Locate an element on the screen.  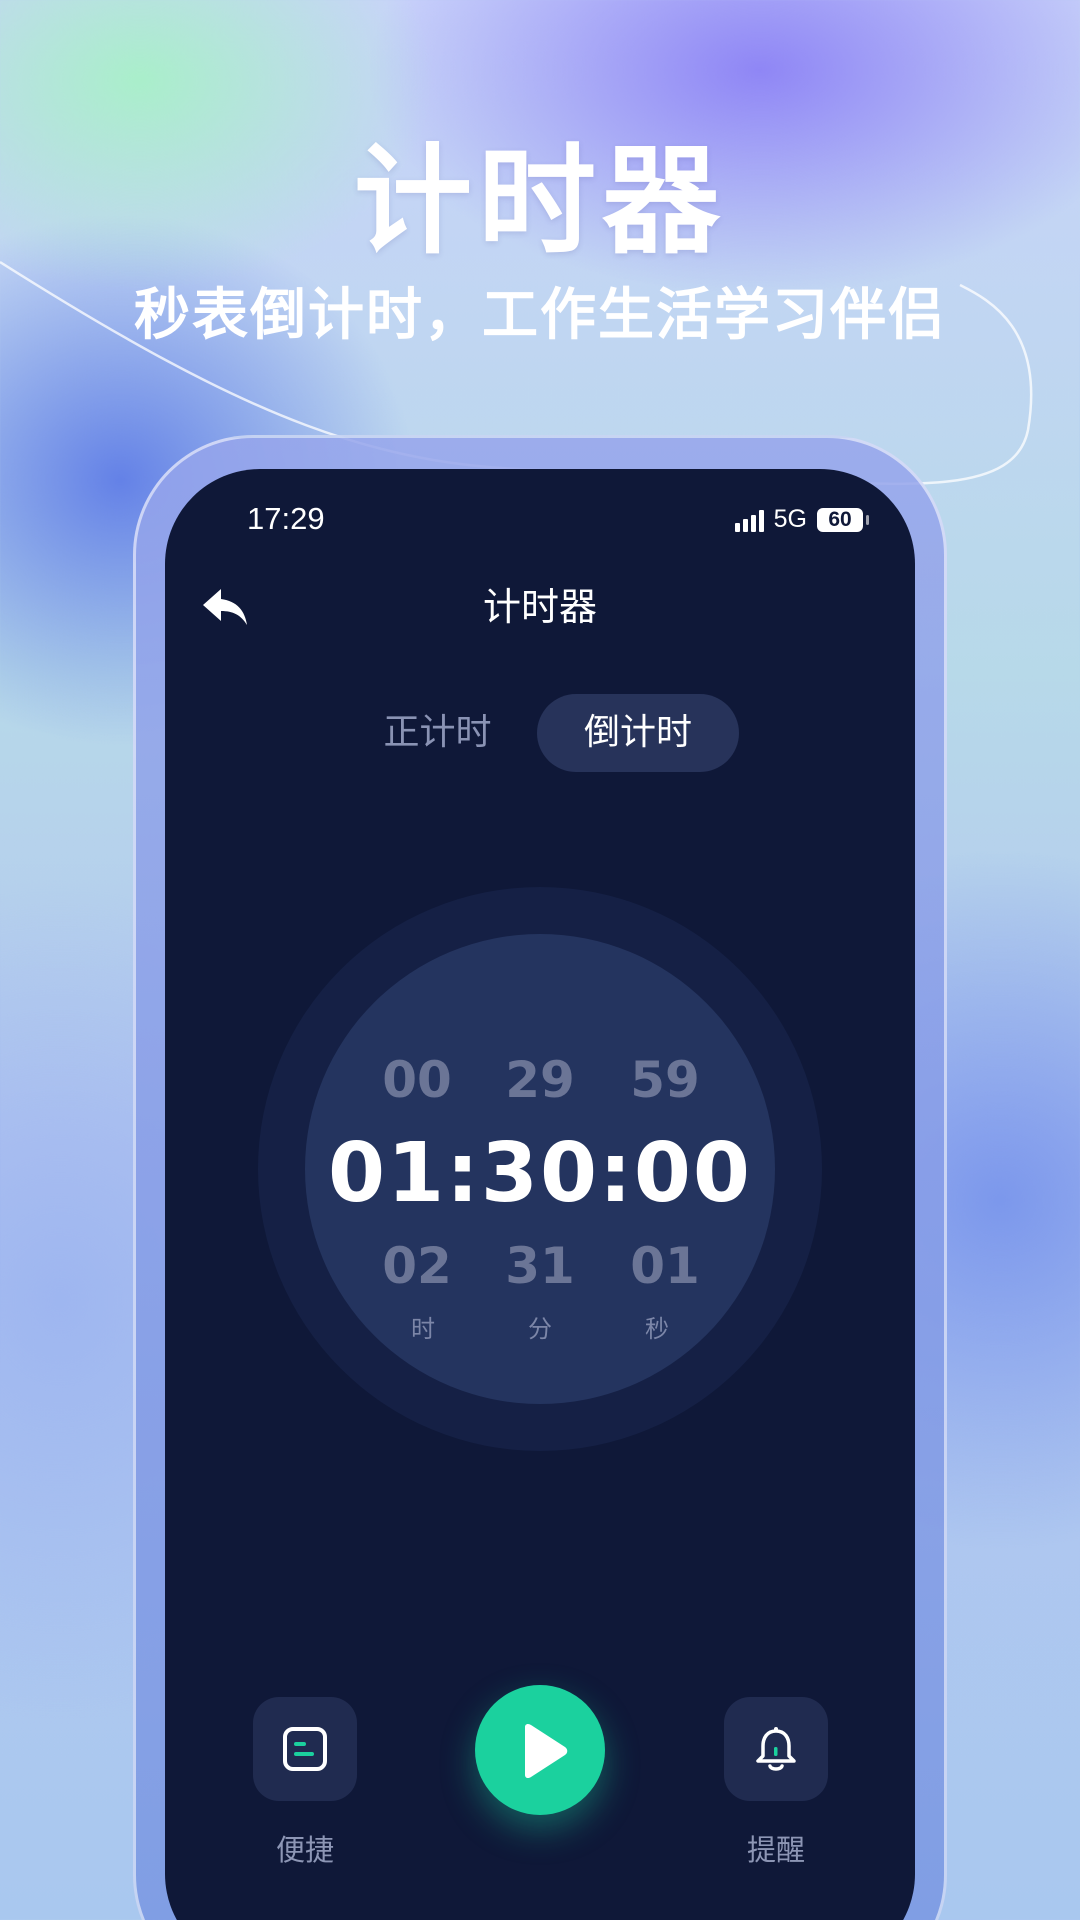
network-type: 5G is located at coordinates (790, 519).